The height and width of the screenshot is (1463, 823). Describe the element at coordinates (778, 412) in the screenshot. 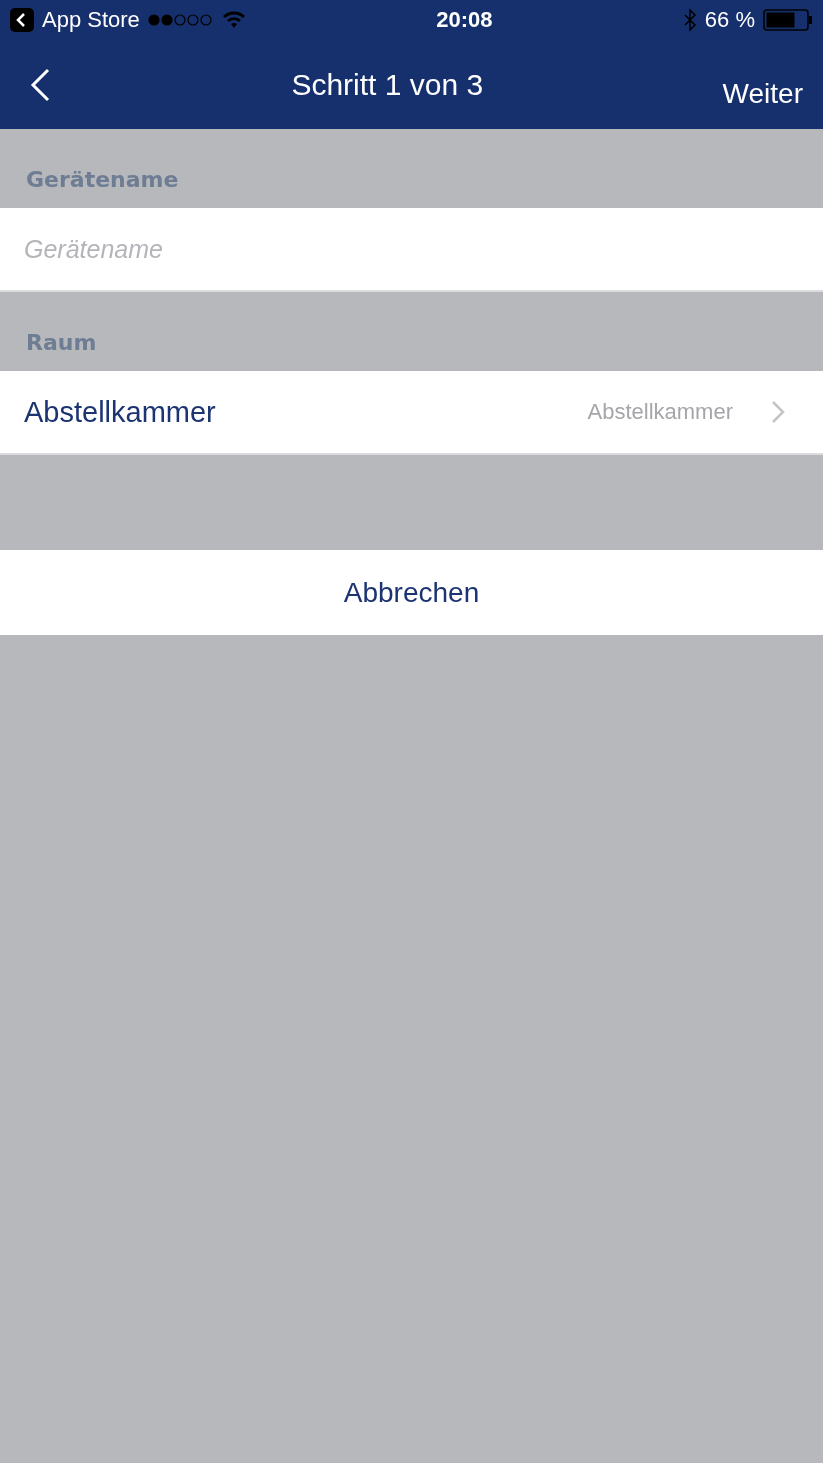

I see `chevron-right-icon` at that location.